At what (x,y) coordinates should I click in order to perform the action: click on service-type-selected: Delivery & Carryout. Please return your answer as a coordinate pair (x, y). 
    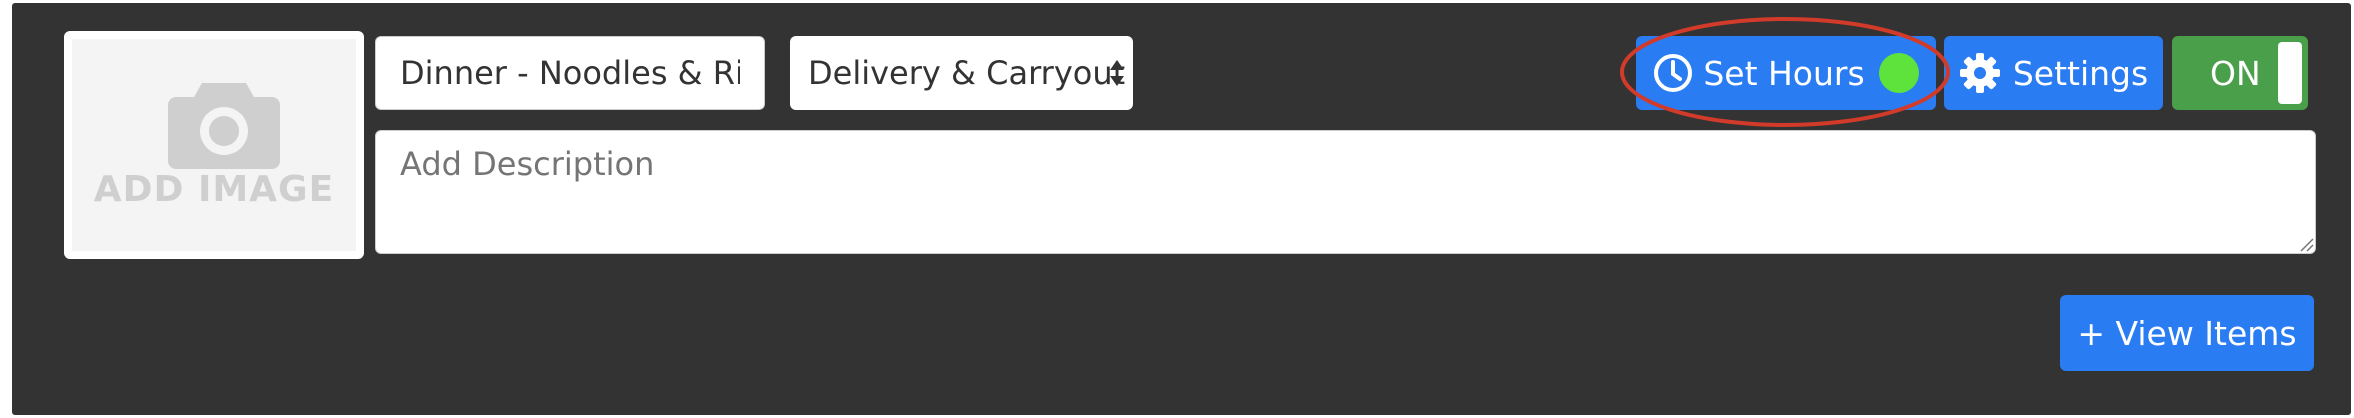
    Looking at the image, I should click on (967, 73).